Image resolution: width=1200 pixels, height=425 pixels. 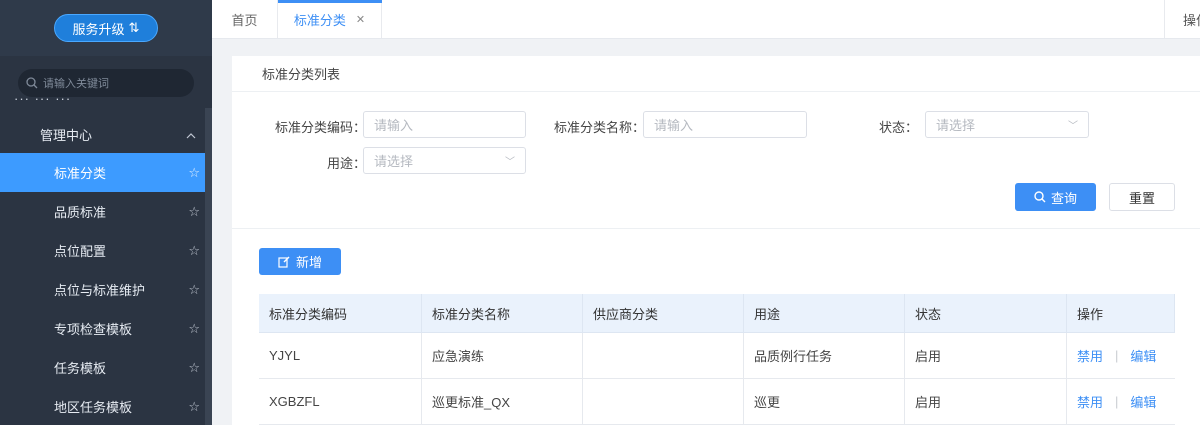 I want to click on cell-code: YJYL, so click(x=340, y=355).